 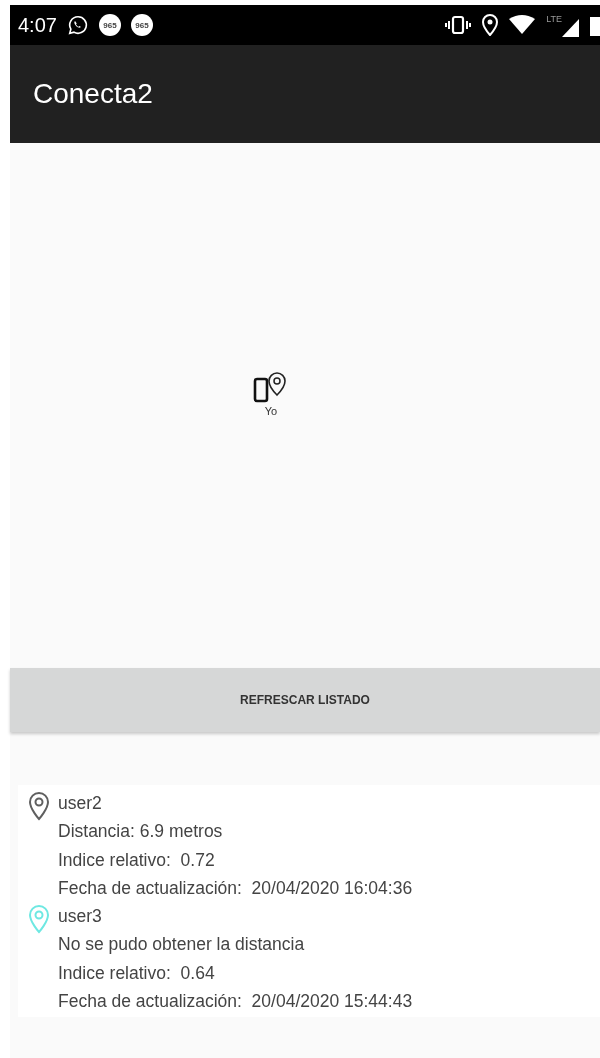 What do you see at coordinates (522, 25) in the screenshot?
I see `wifi-icon` at bounding box center [522, 25].